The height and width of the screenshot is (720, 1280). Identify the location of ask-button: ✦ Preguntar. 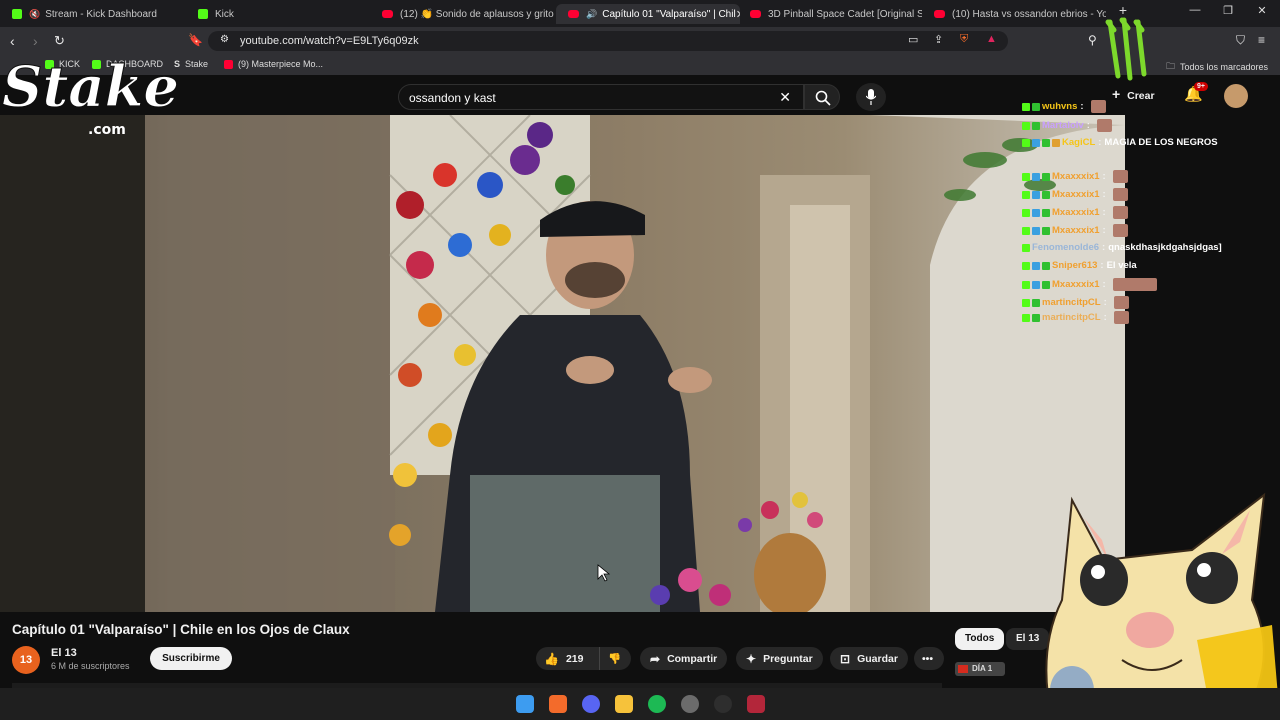
(779, 658).